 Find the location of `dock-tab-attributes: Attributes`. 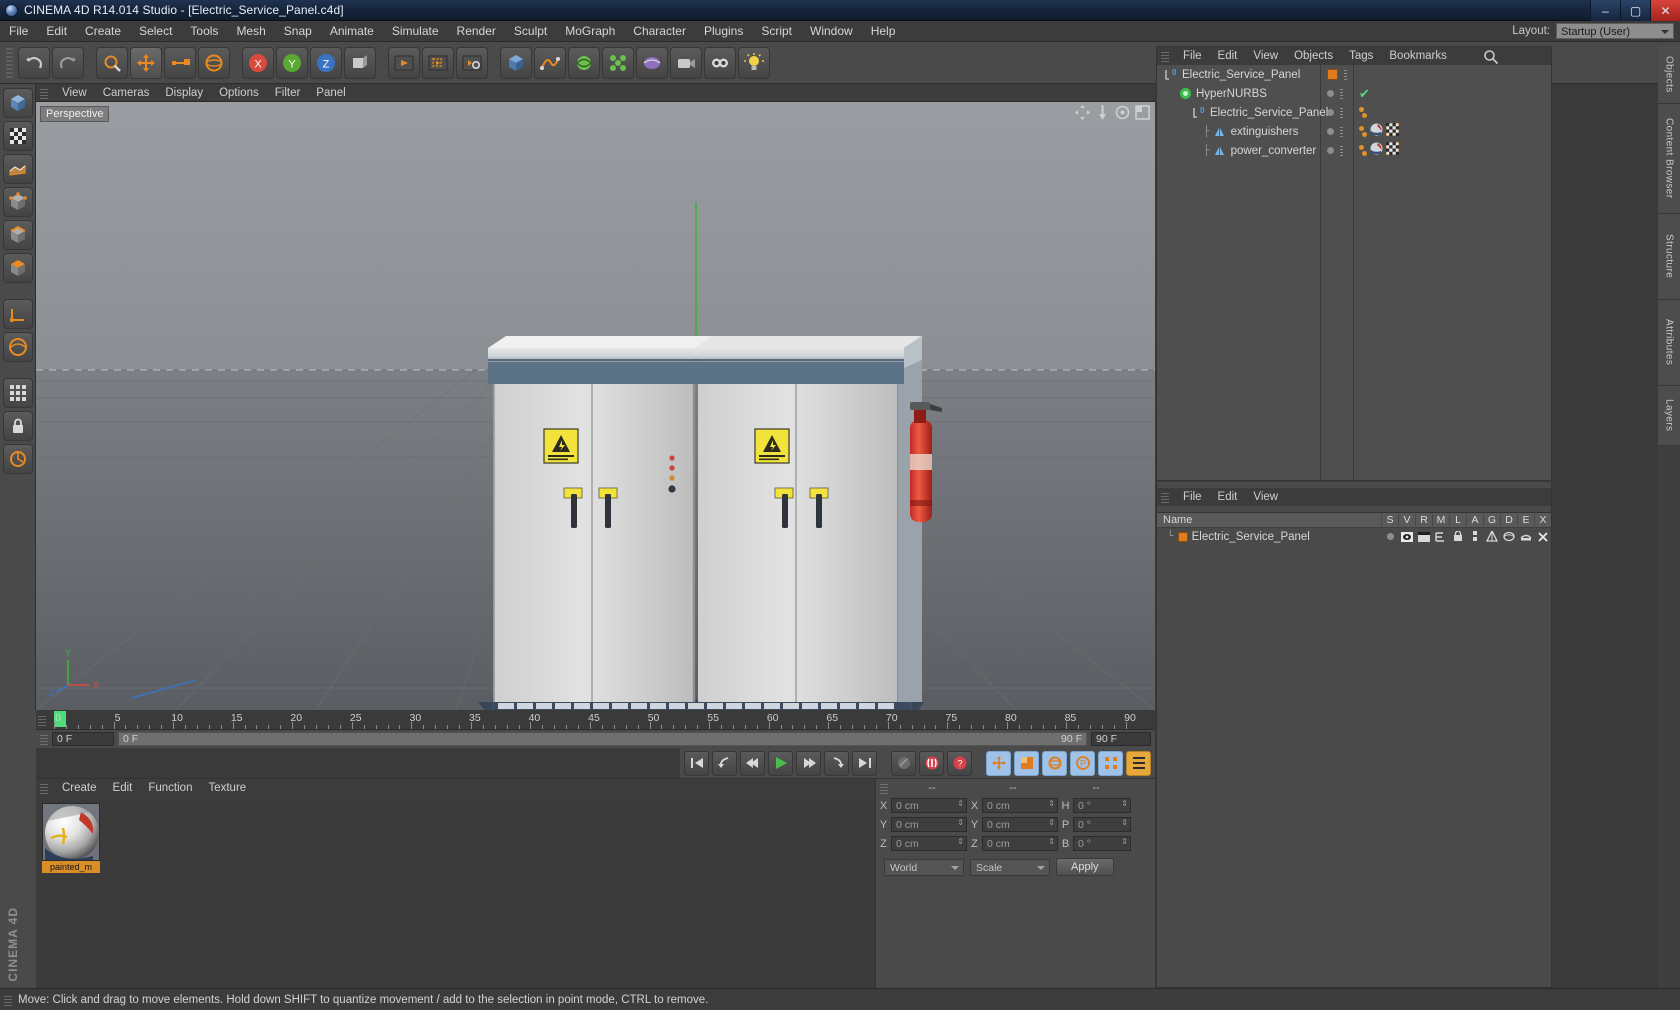

dock-tab-attributes: Attributes is located at coordinates (1669, 343).